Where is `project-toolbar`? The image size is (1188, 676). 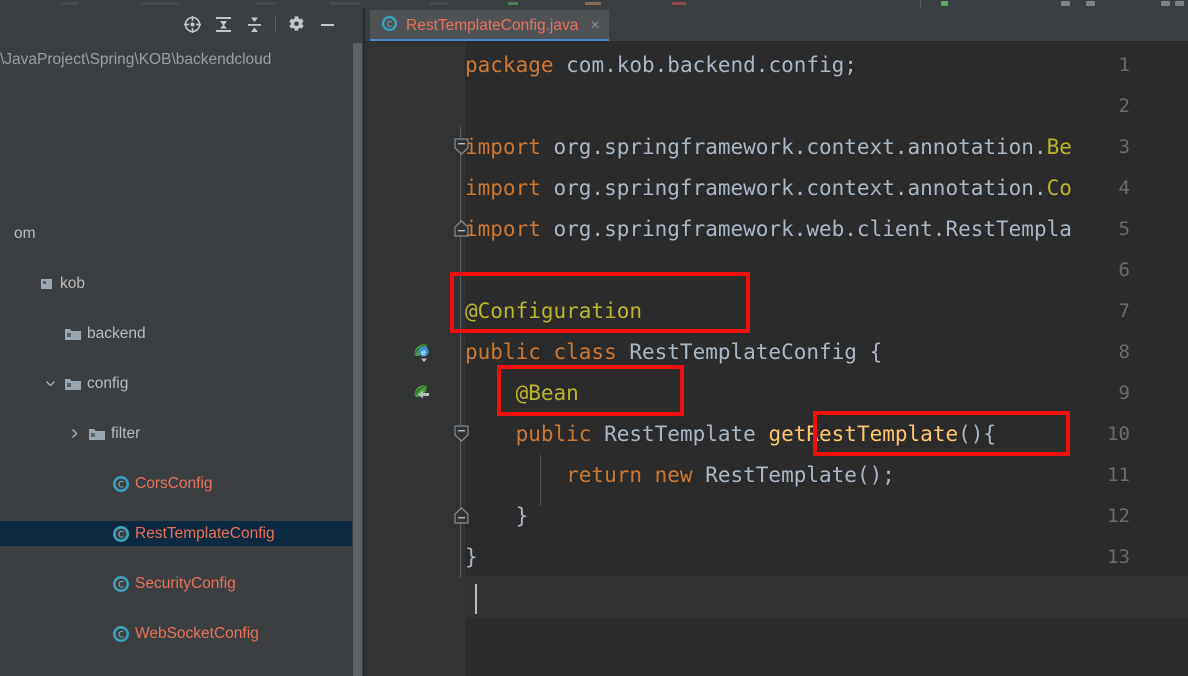
project-toolbar is located at coordinates (181, 25).